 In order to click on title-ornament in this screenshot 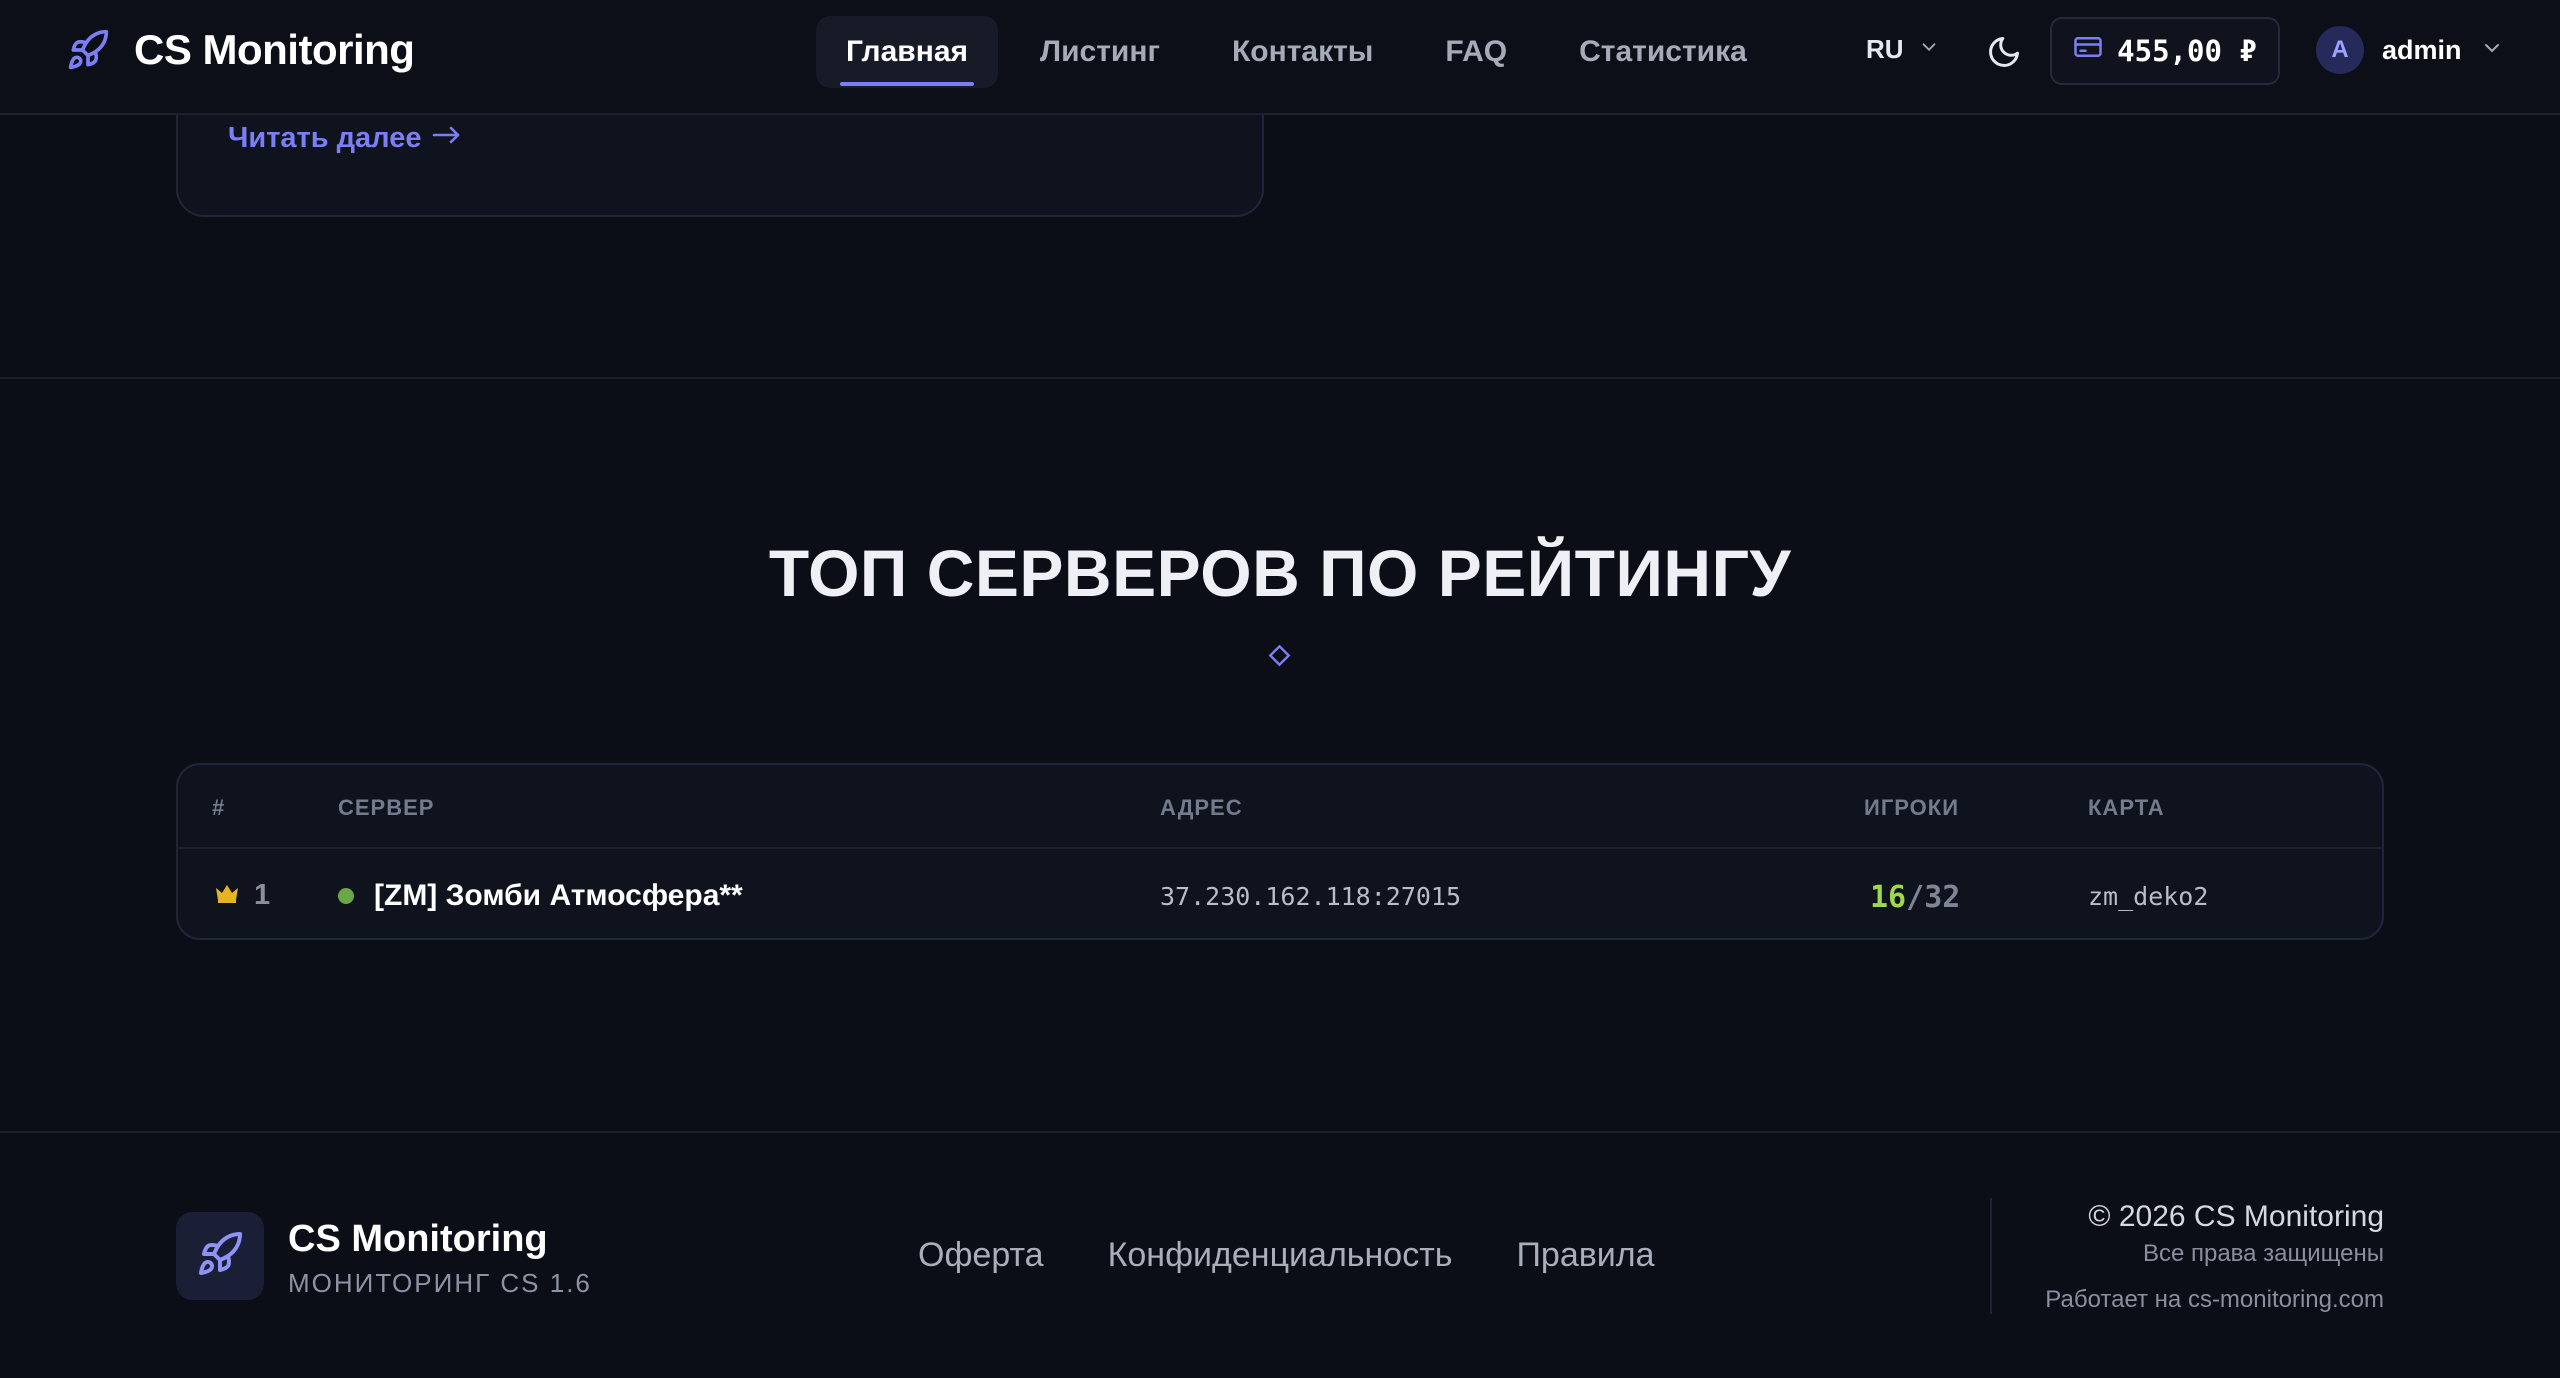, I will do `click(1280, 655)`.